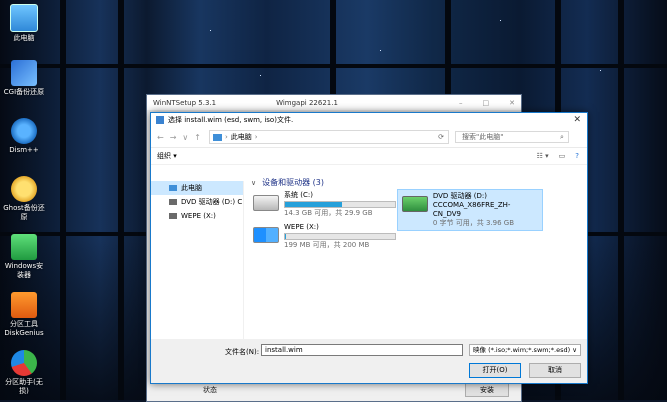  Describe the element at coordinates (242, 352) in the screenshot. I see `filename-label: 文件名(N):` at that location.